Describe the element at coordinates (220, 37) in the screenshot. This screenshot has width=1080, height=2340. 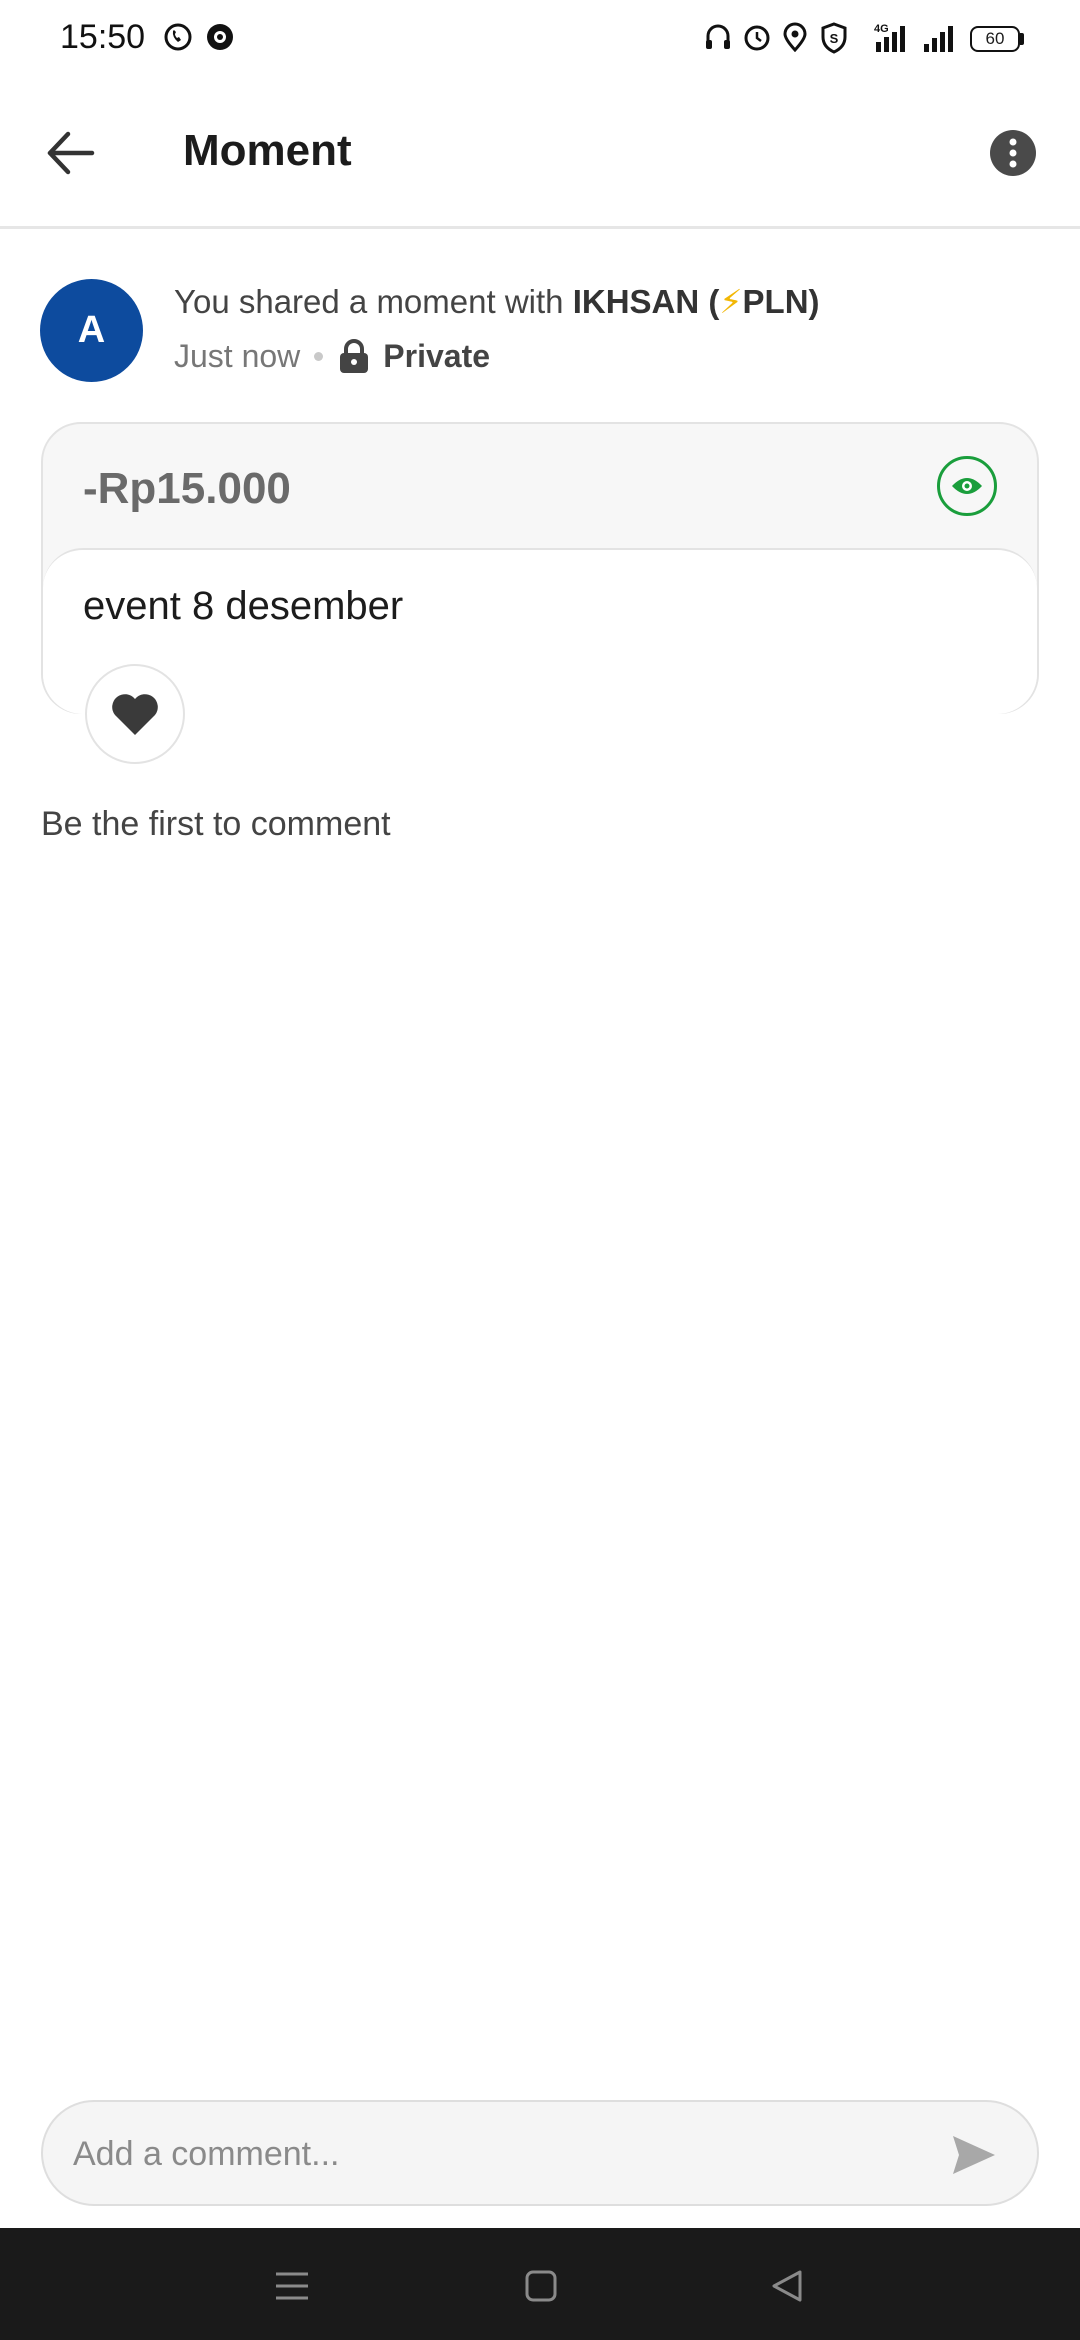
I see `app-circle-icon` at that location.